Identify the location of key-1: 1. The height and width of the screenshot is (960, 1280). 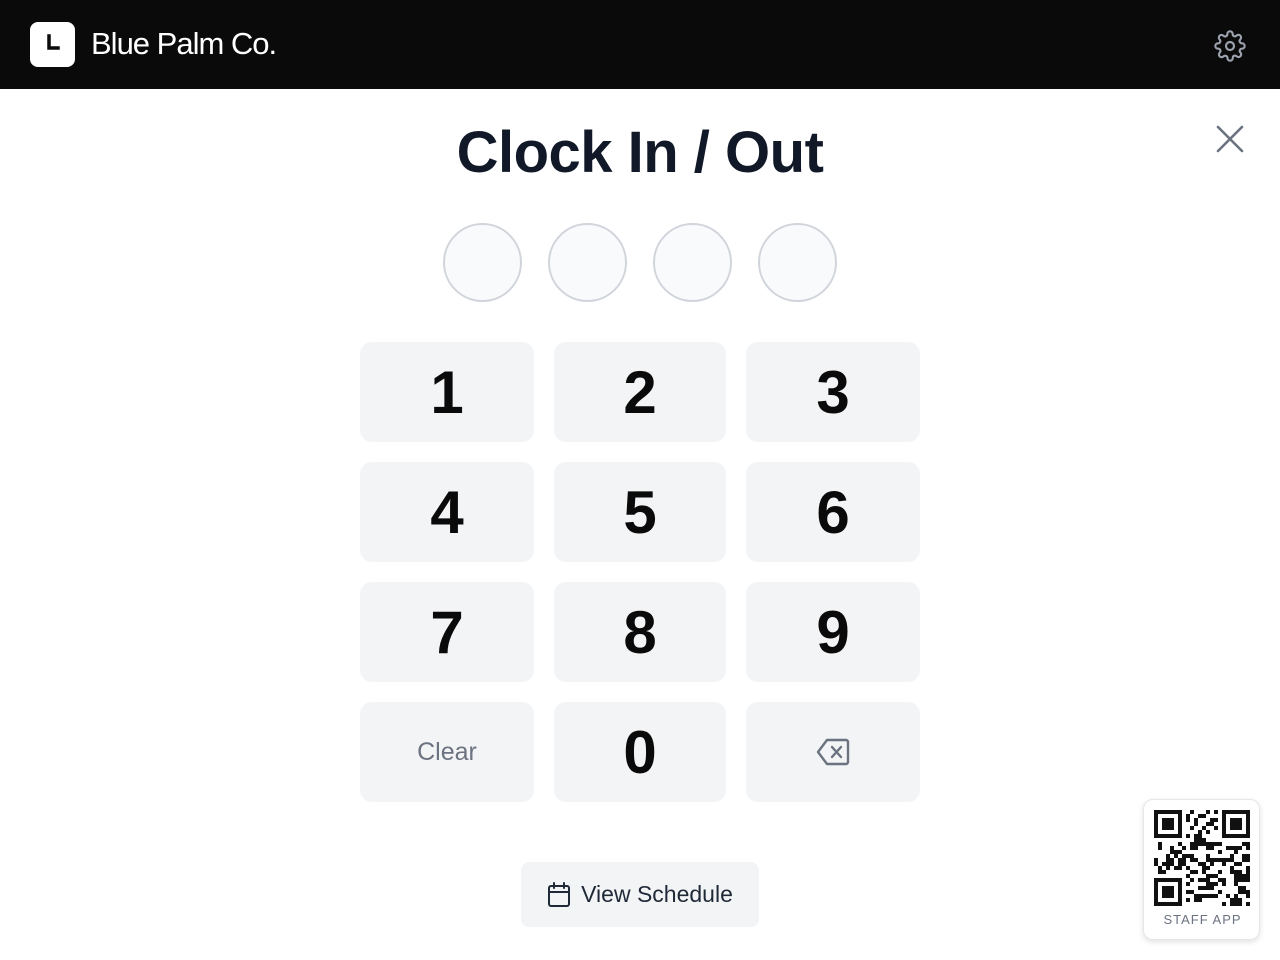
(447, 392).